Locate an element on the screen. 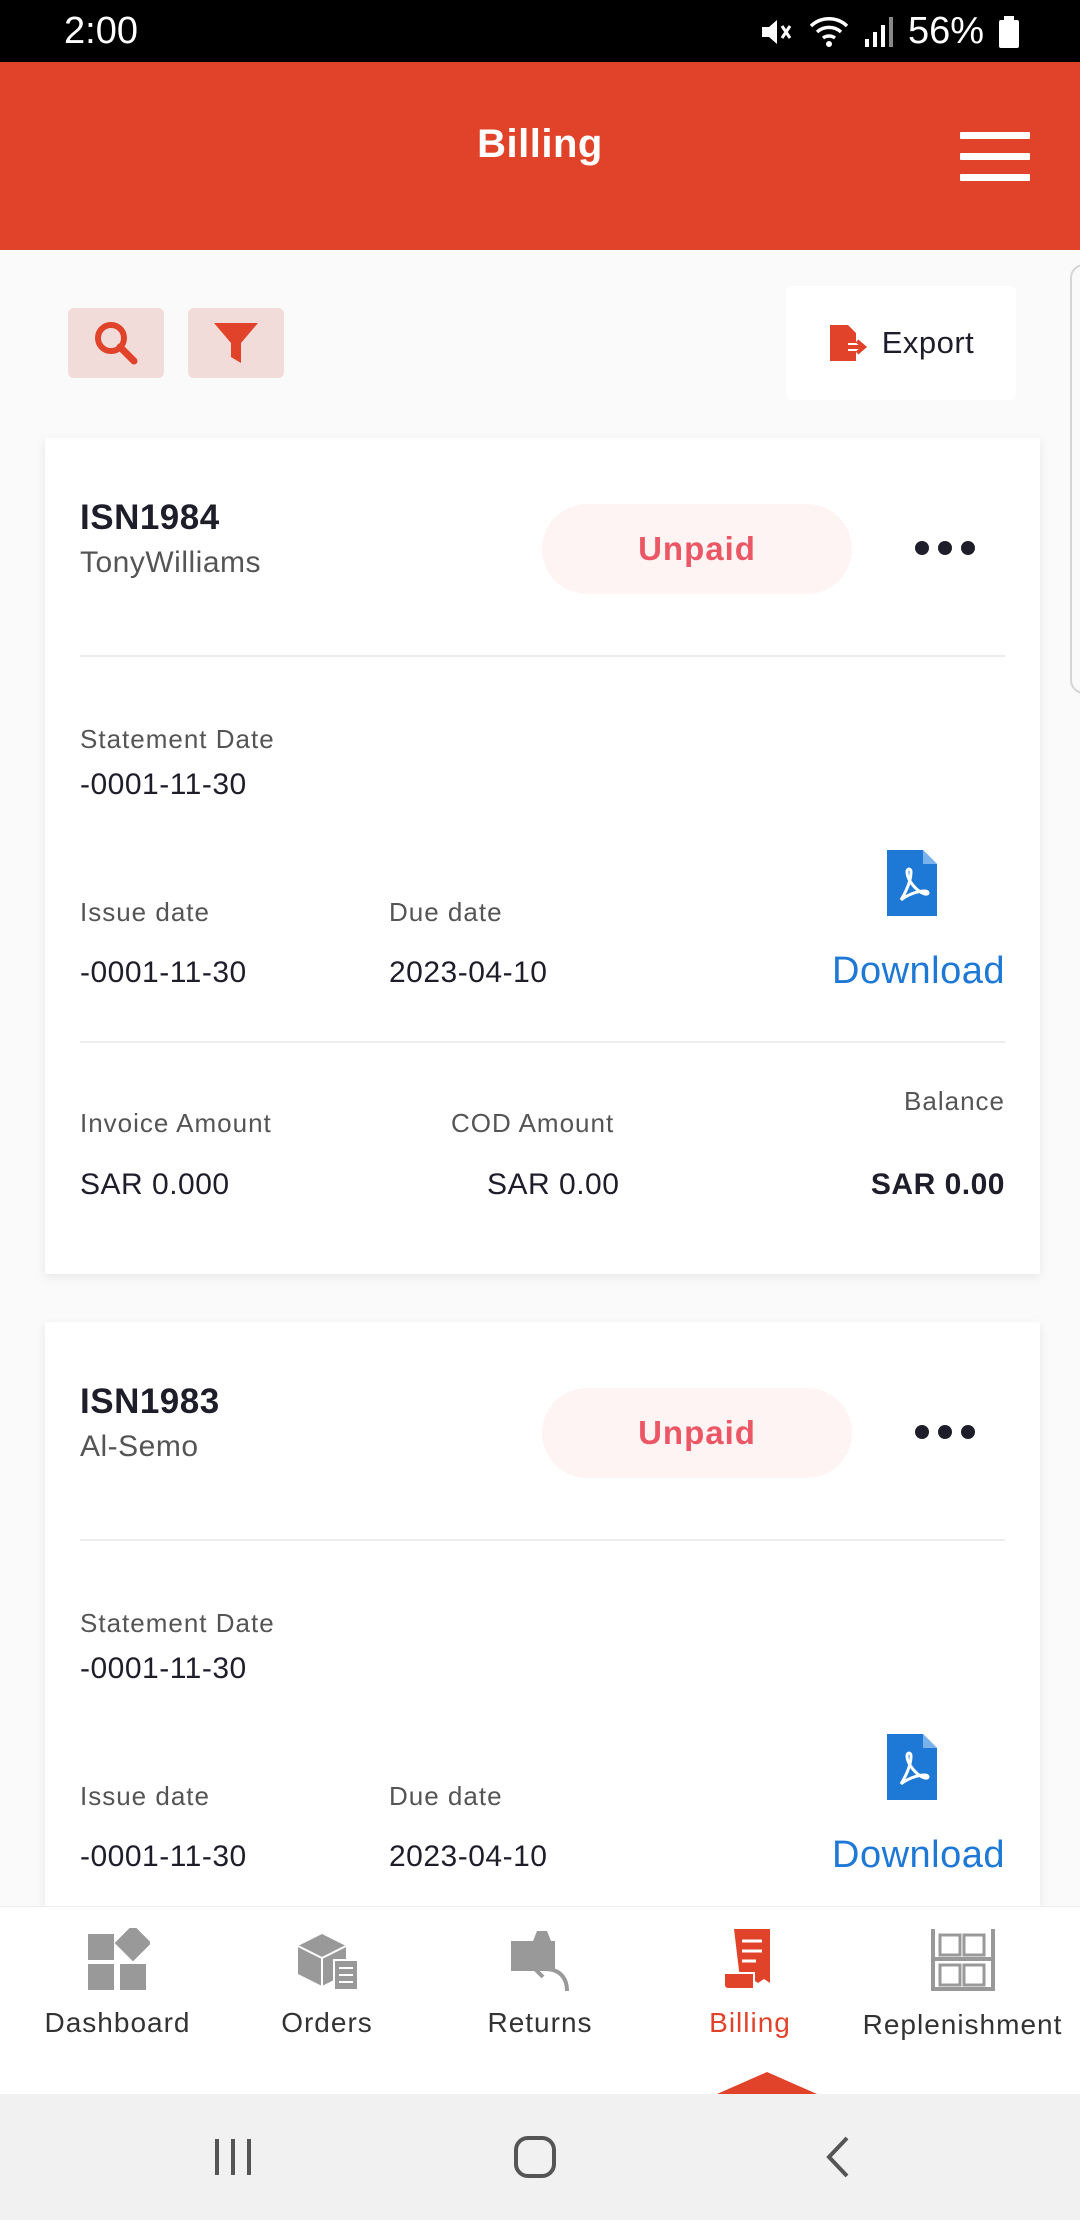 This screenshot has height=2220, width=1080. nav-item-billing: Billing is located at coordinates (750, 2001).